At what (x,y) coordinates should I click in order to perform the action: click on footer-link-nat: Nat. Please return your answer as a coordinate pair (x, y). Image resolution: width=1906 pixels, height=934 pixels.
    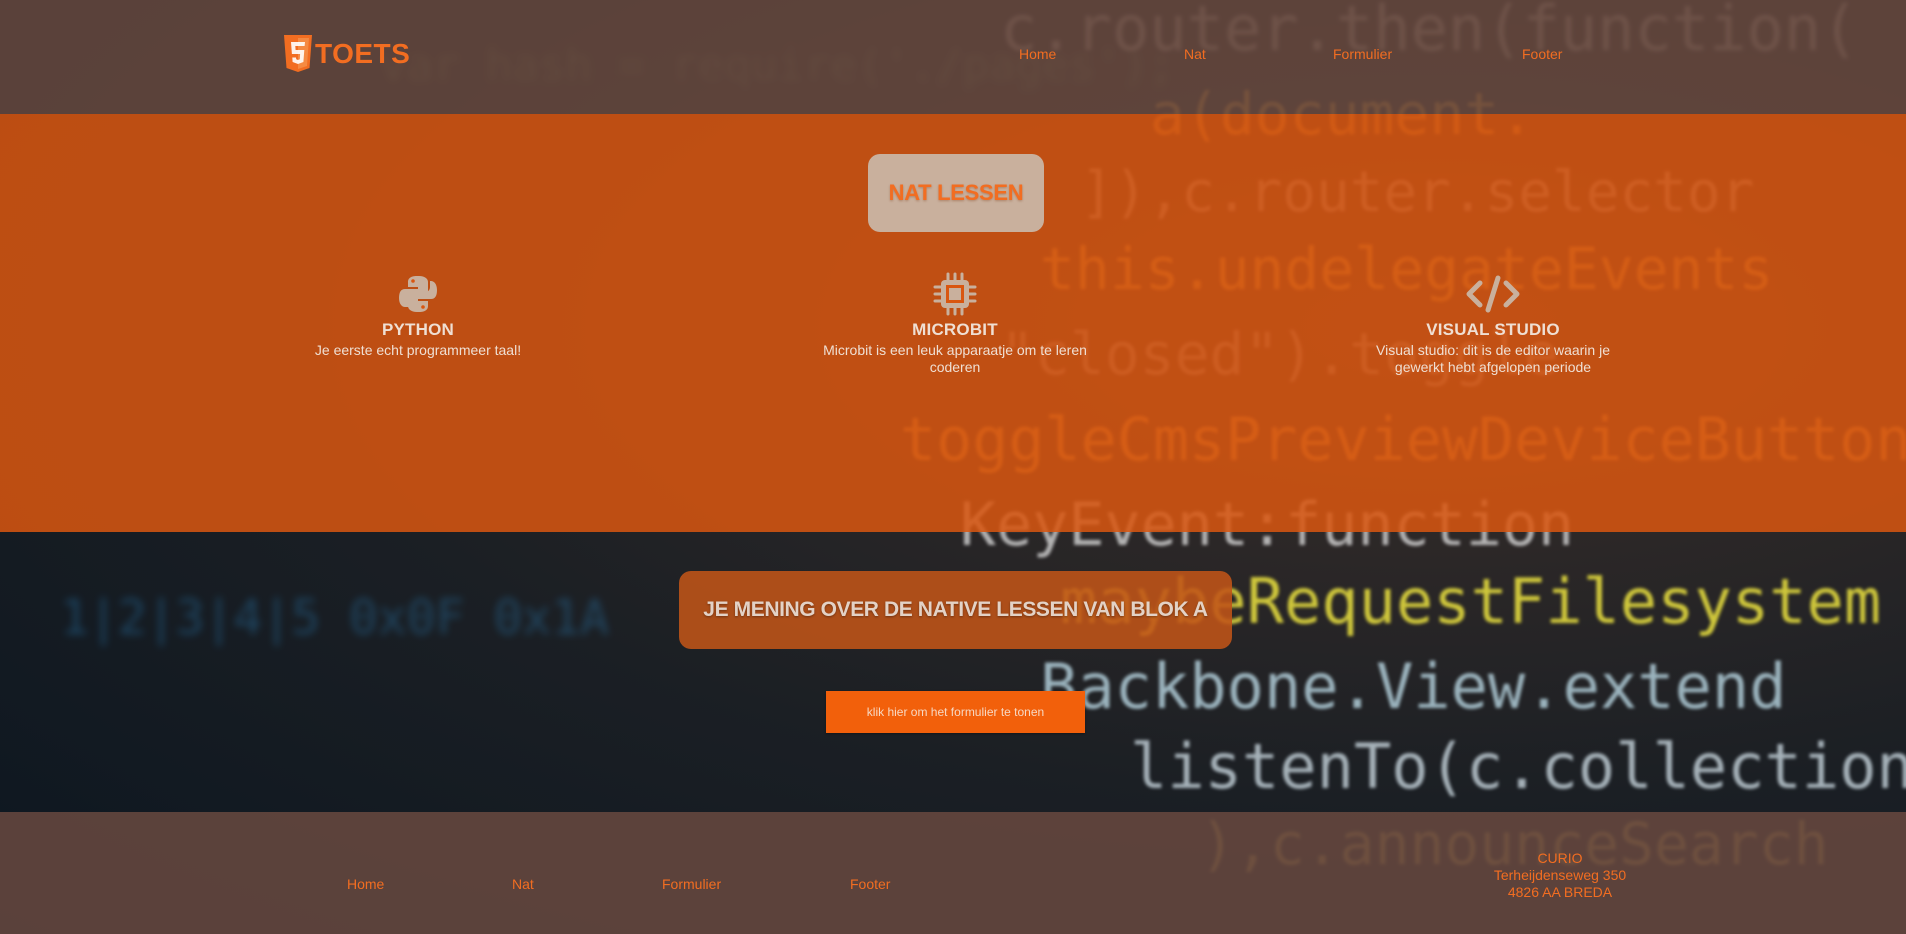
    Looking at the image, I should click on (523, 884).